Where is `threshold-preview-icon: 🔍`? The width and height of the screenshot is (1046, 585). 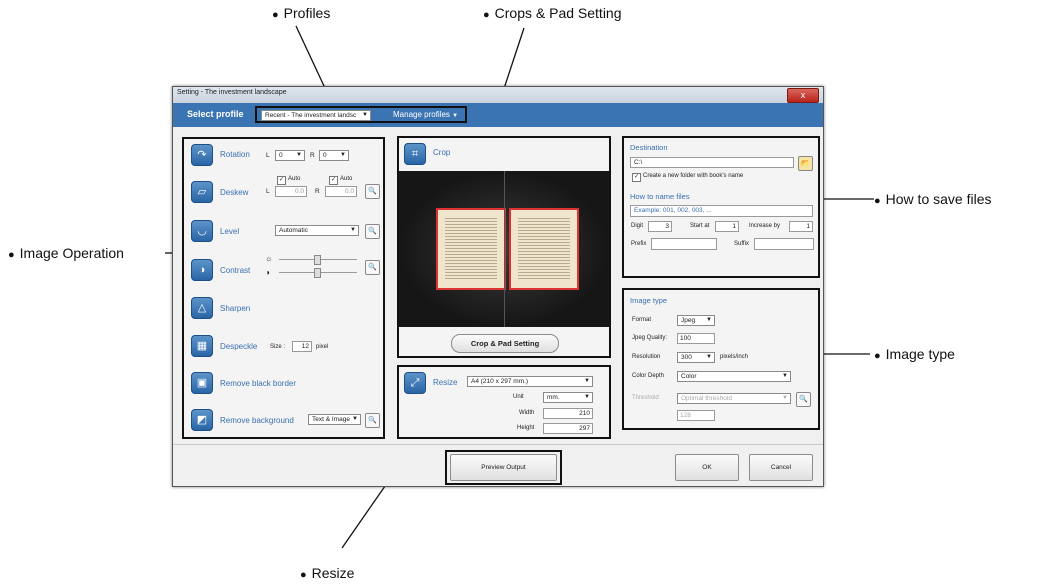
threshold-preview-icon: 🔍 is located at coordinates (803, 399).